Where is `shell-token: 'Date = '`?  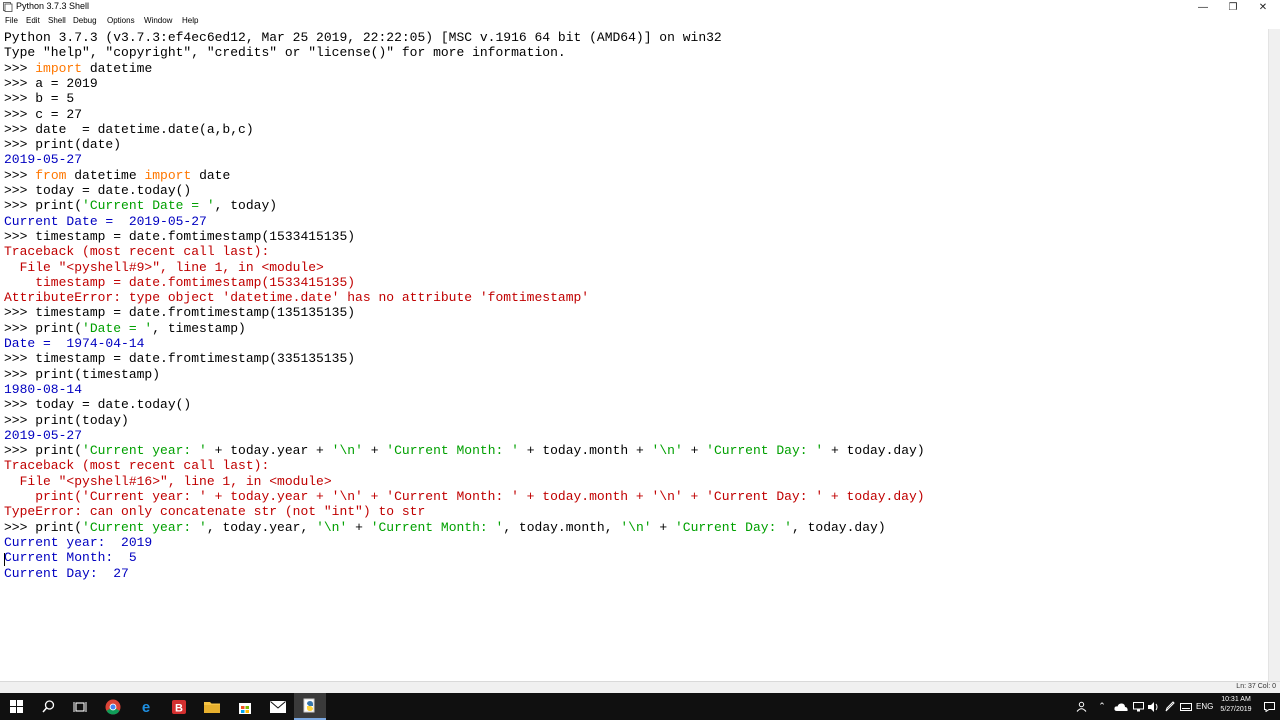 shell-token: 'Date = ' is located at coordinates (117, 328).